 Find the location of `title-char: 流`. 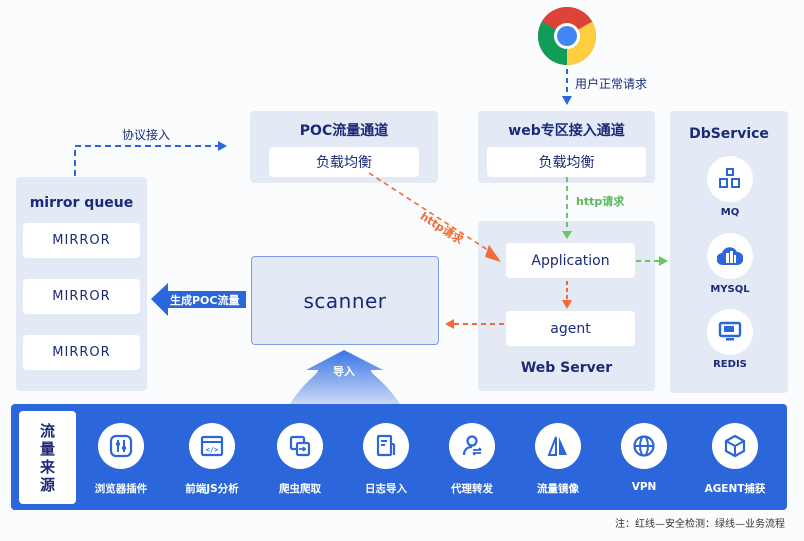

title-char: 流 is located at coordinates (47, 430).